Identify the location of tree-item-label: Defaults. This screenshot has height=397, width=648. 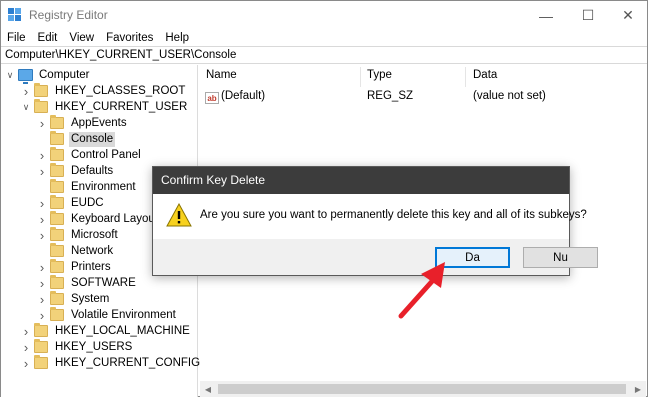
(92, 170).